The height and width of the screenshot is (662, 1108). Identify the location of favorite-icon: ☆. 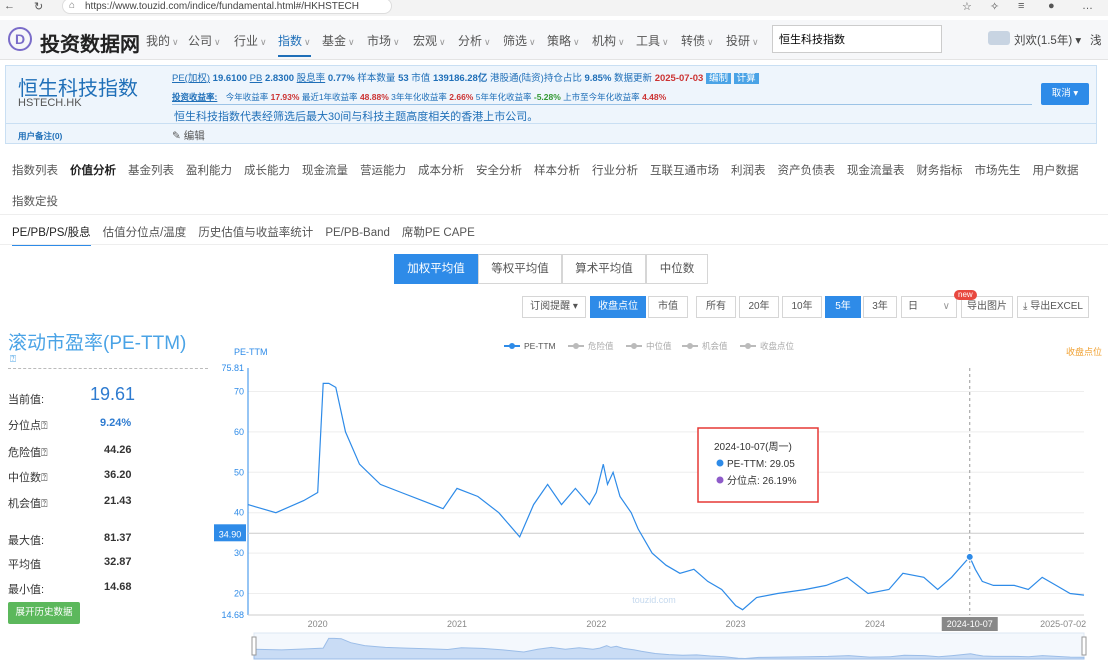
(967, 6).